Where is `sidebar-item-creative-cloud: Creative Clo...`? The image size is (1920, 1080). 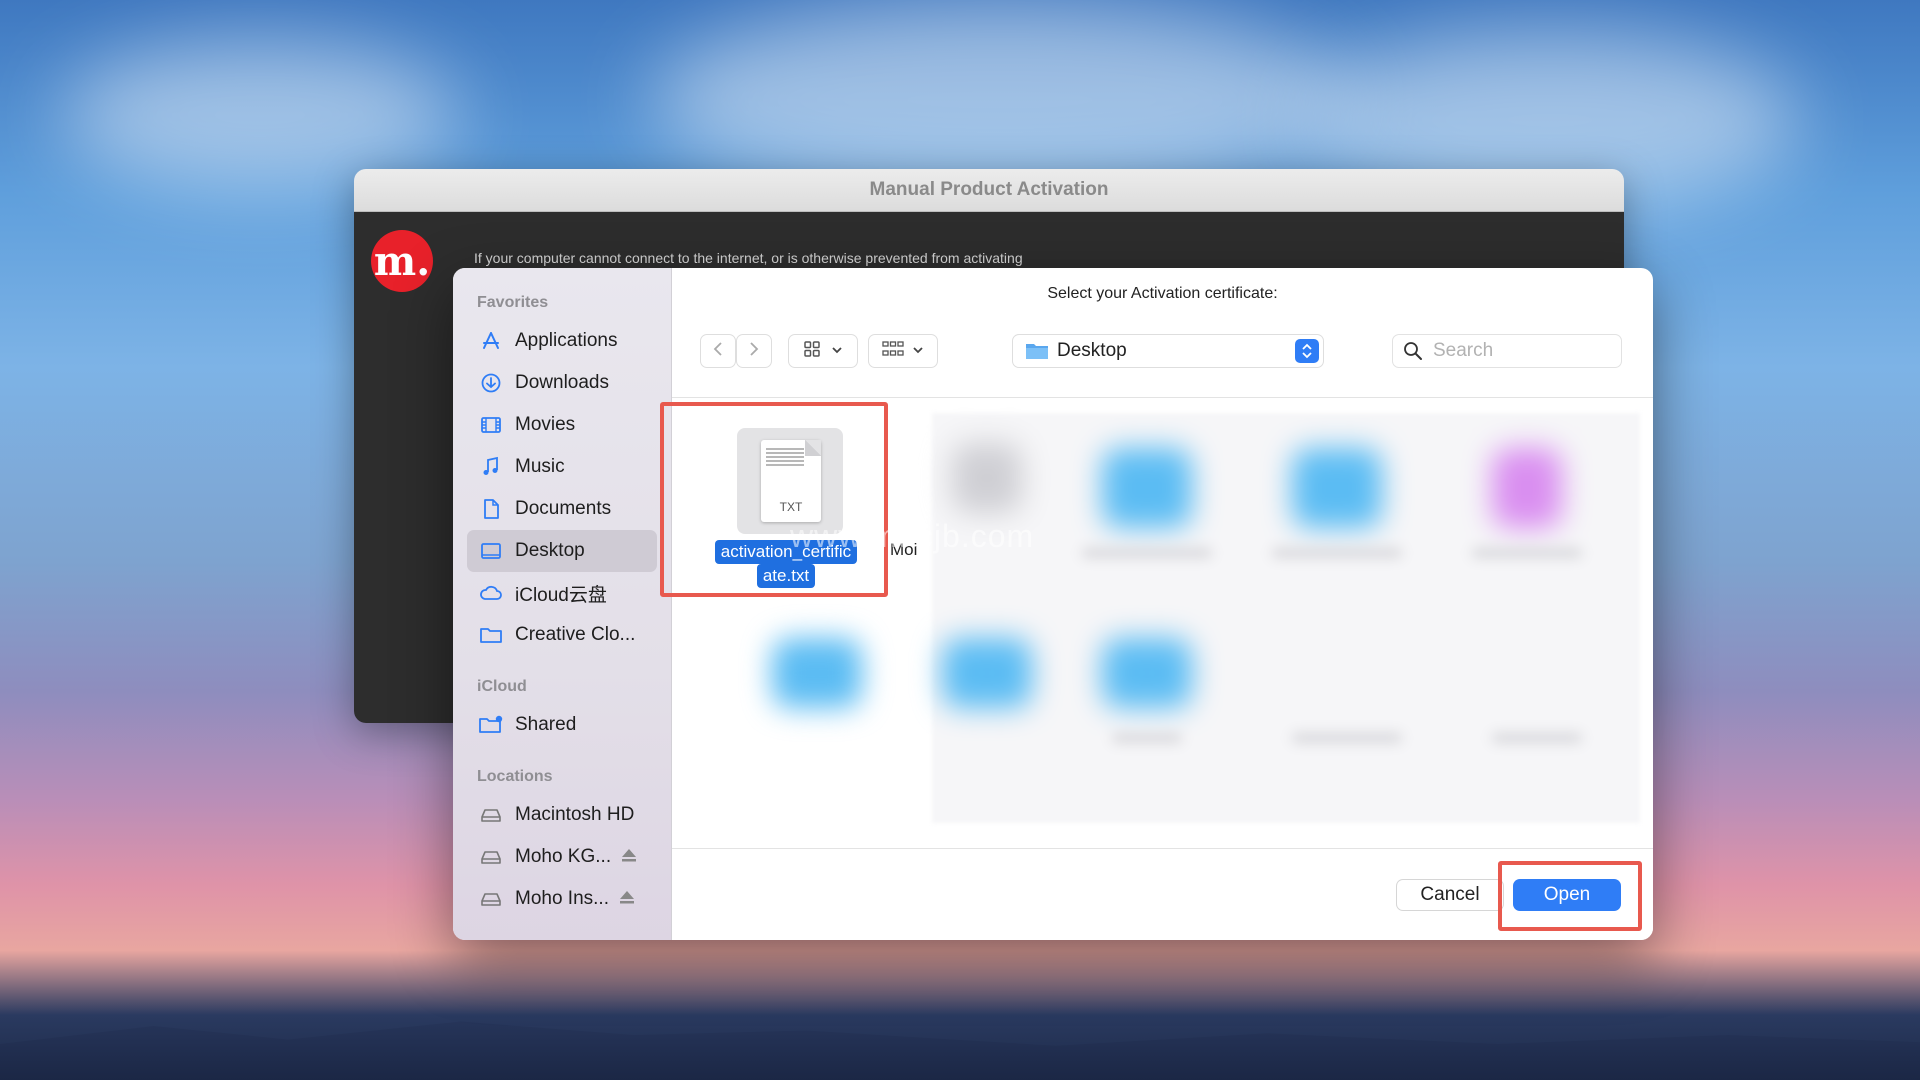 sidebar-item-creative-cloud: Creative Clo... is located at coordinates (562, 635).